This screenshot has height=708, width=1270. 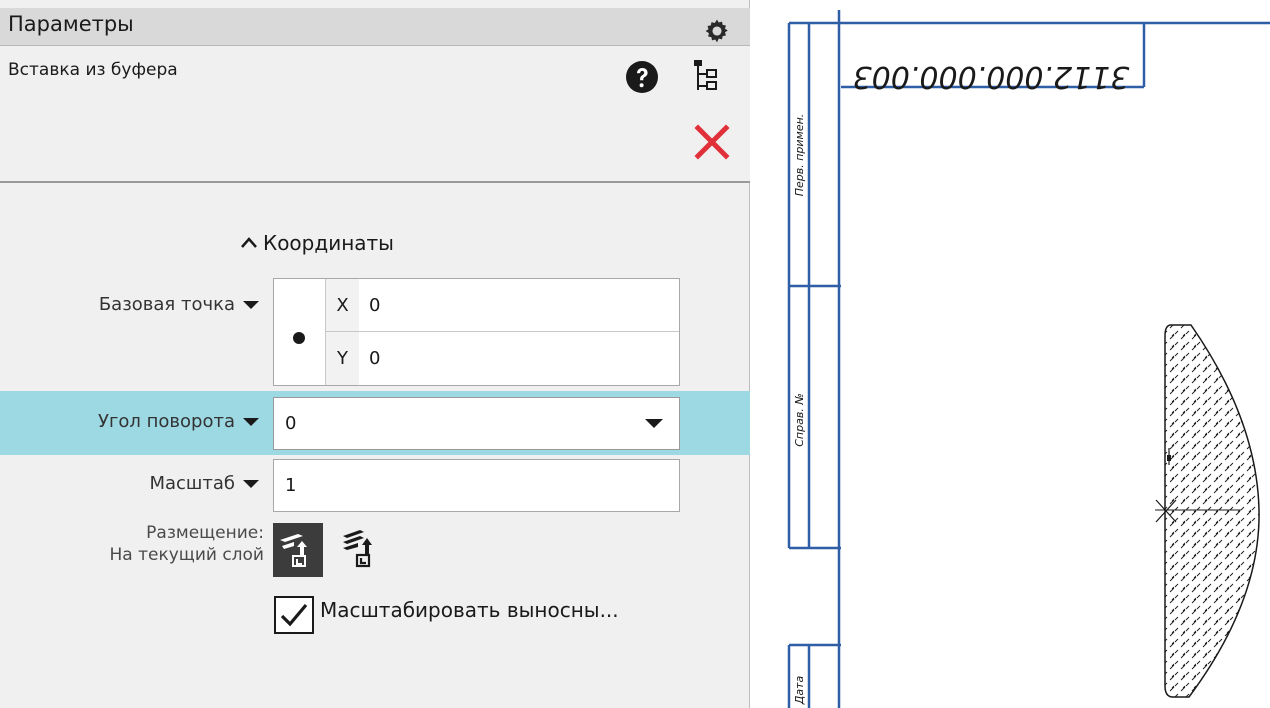 What do you see at coordinates (71, 24) in the screenshot?
I see `panel-title: Параметры` at bounding box center [71, 24].